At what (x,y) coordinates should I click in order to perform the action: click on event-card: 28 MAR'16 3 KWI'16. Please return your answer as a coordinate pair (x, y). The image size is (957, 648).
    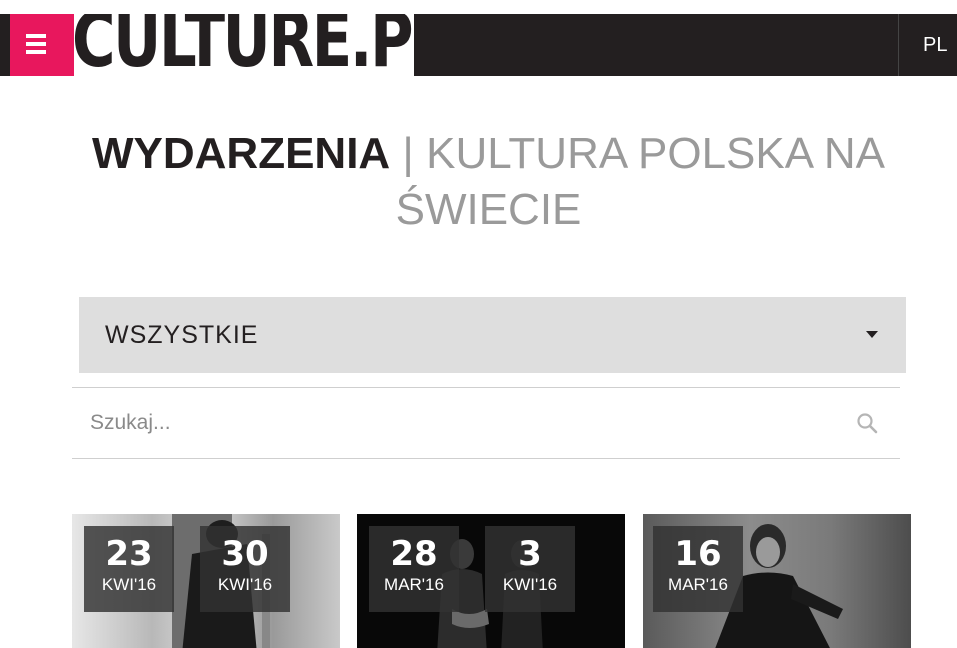
    Looking at the image, I should click on (491, 581).